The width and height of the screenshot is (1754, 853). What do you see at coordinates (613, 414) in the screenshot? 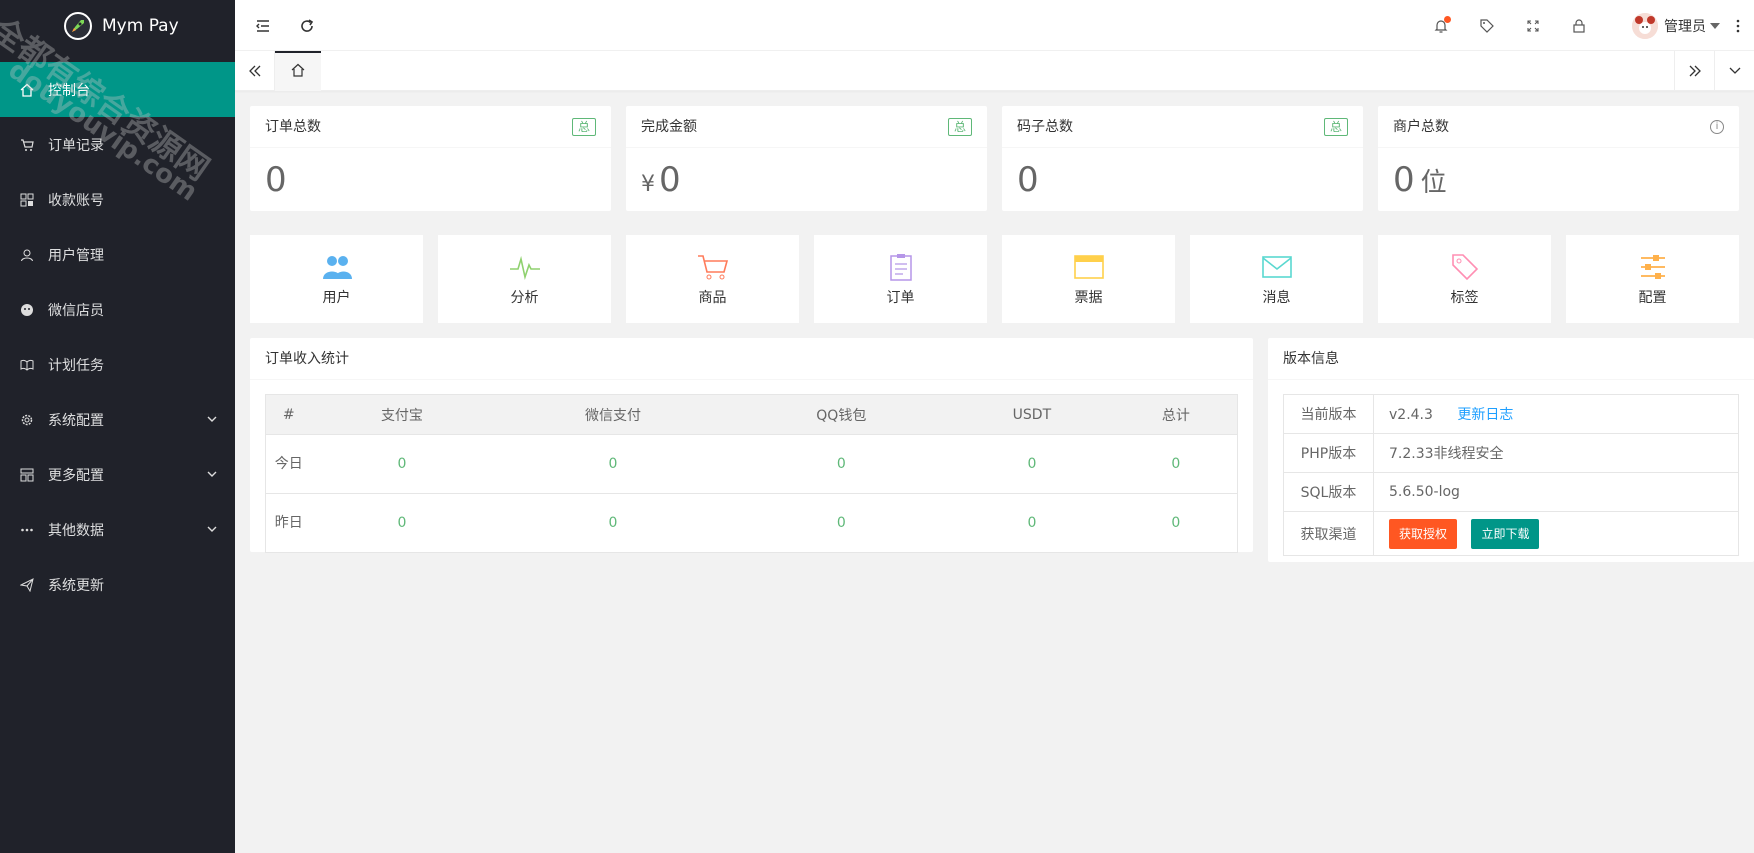
I see `column-header: 微信支付` at bounding box center [613, 414].